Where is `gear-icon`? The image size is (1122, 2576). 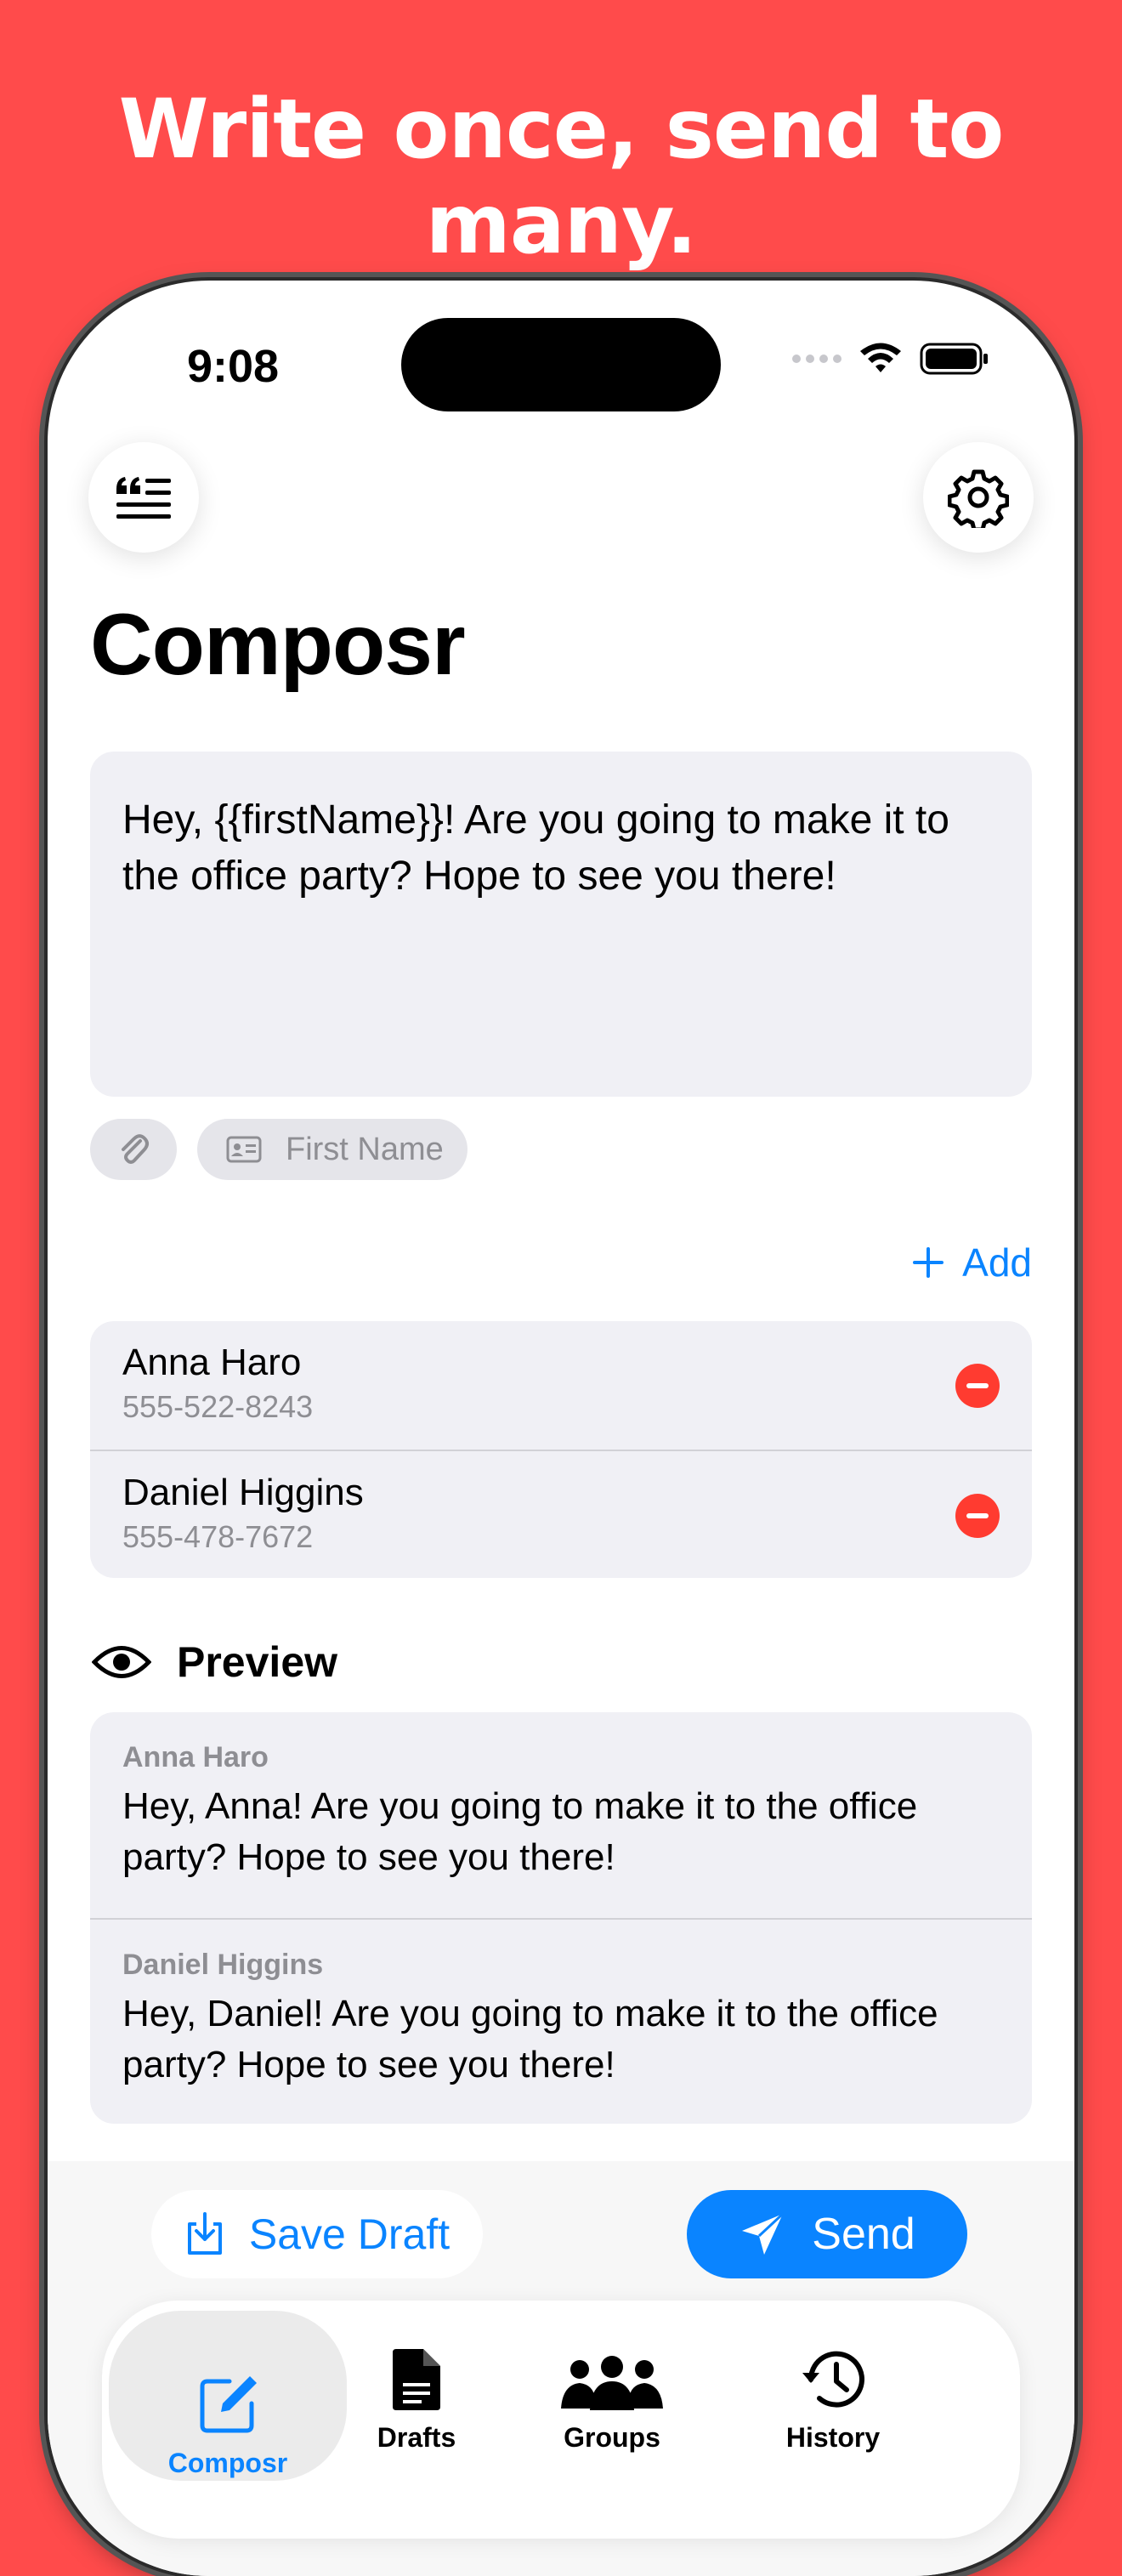 gear-icon is located at coordinates (978, 499).